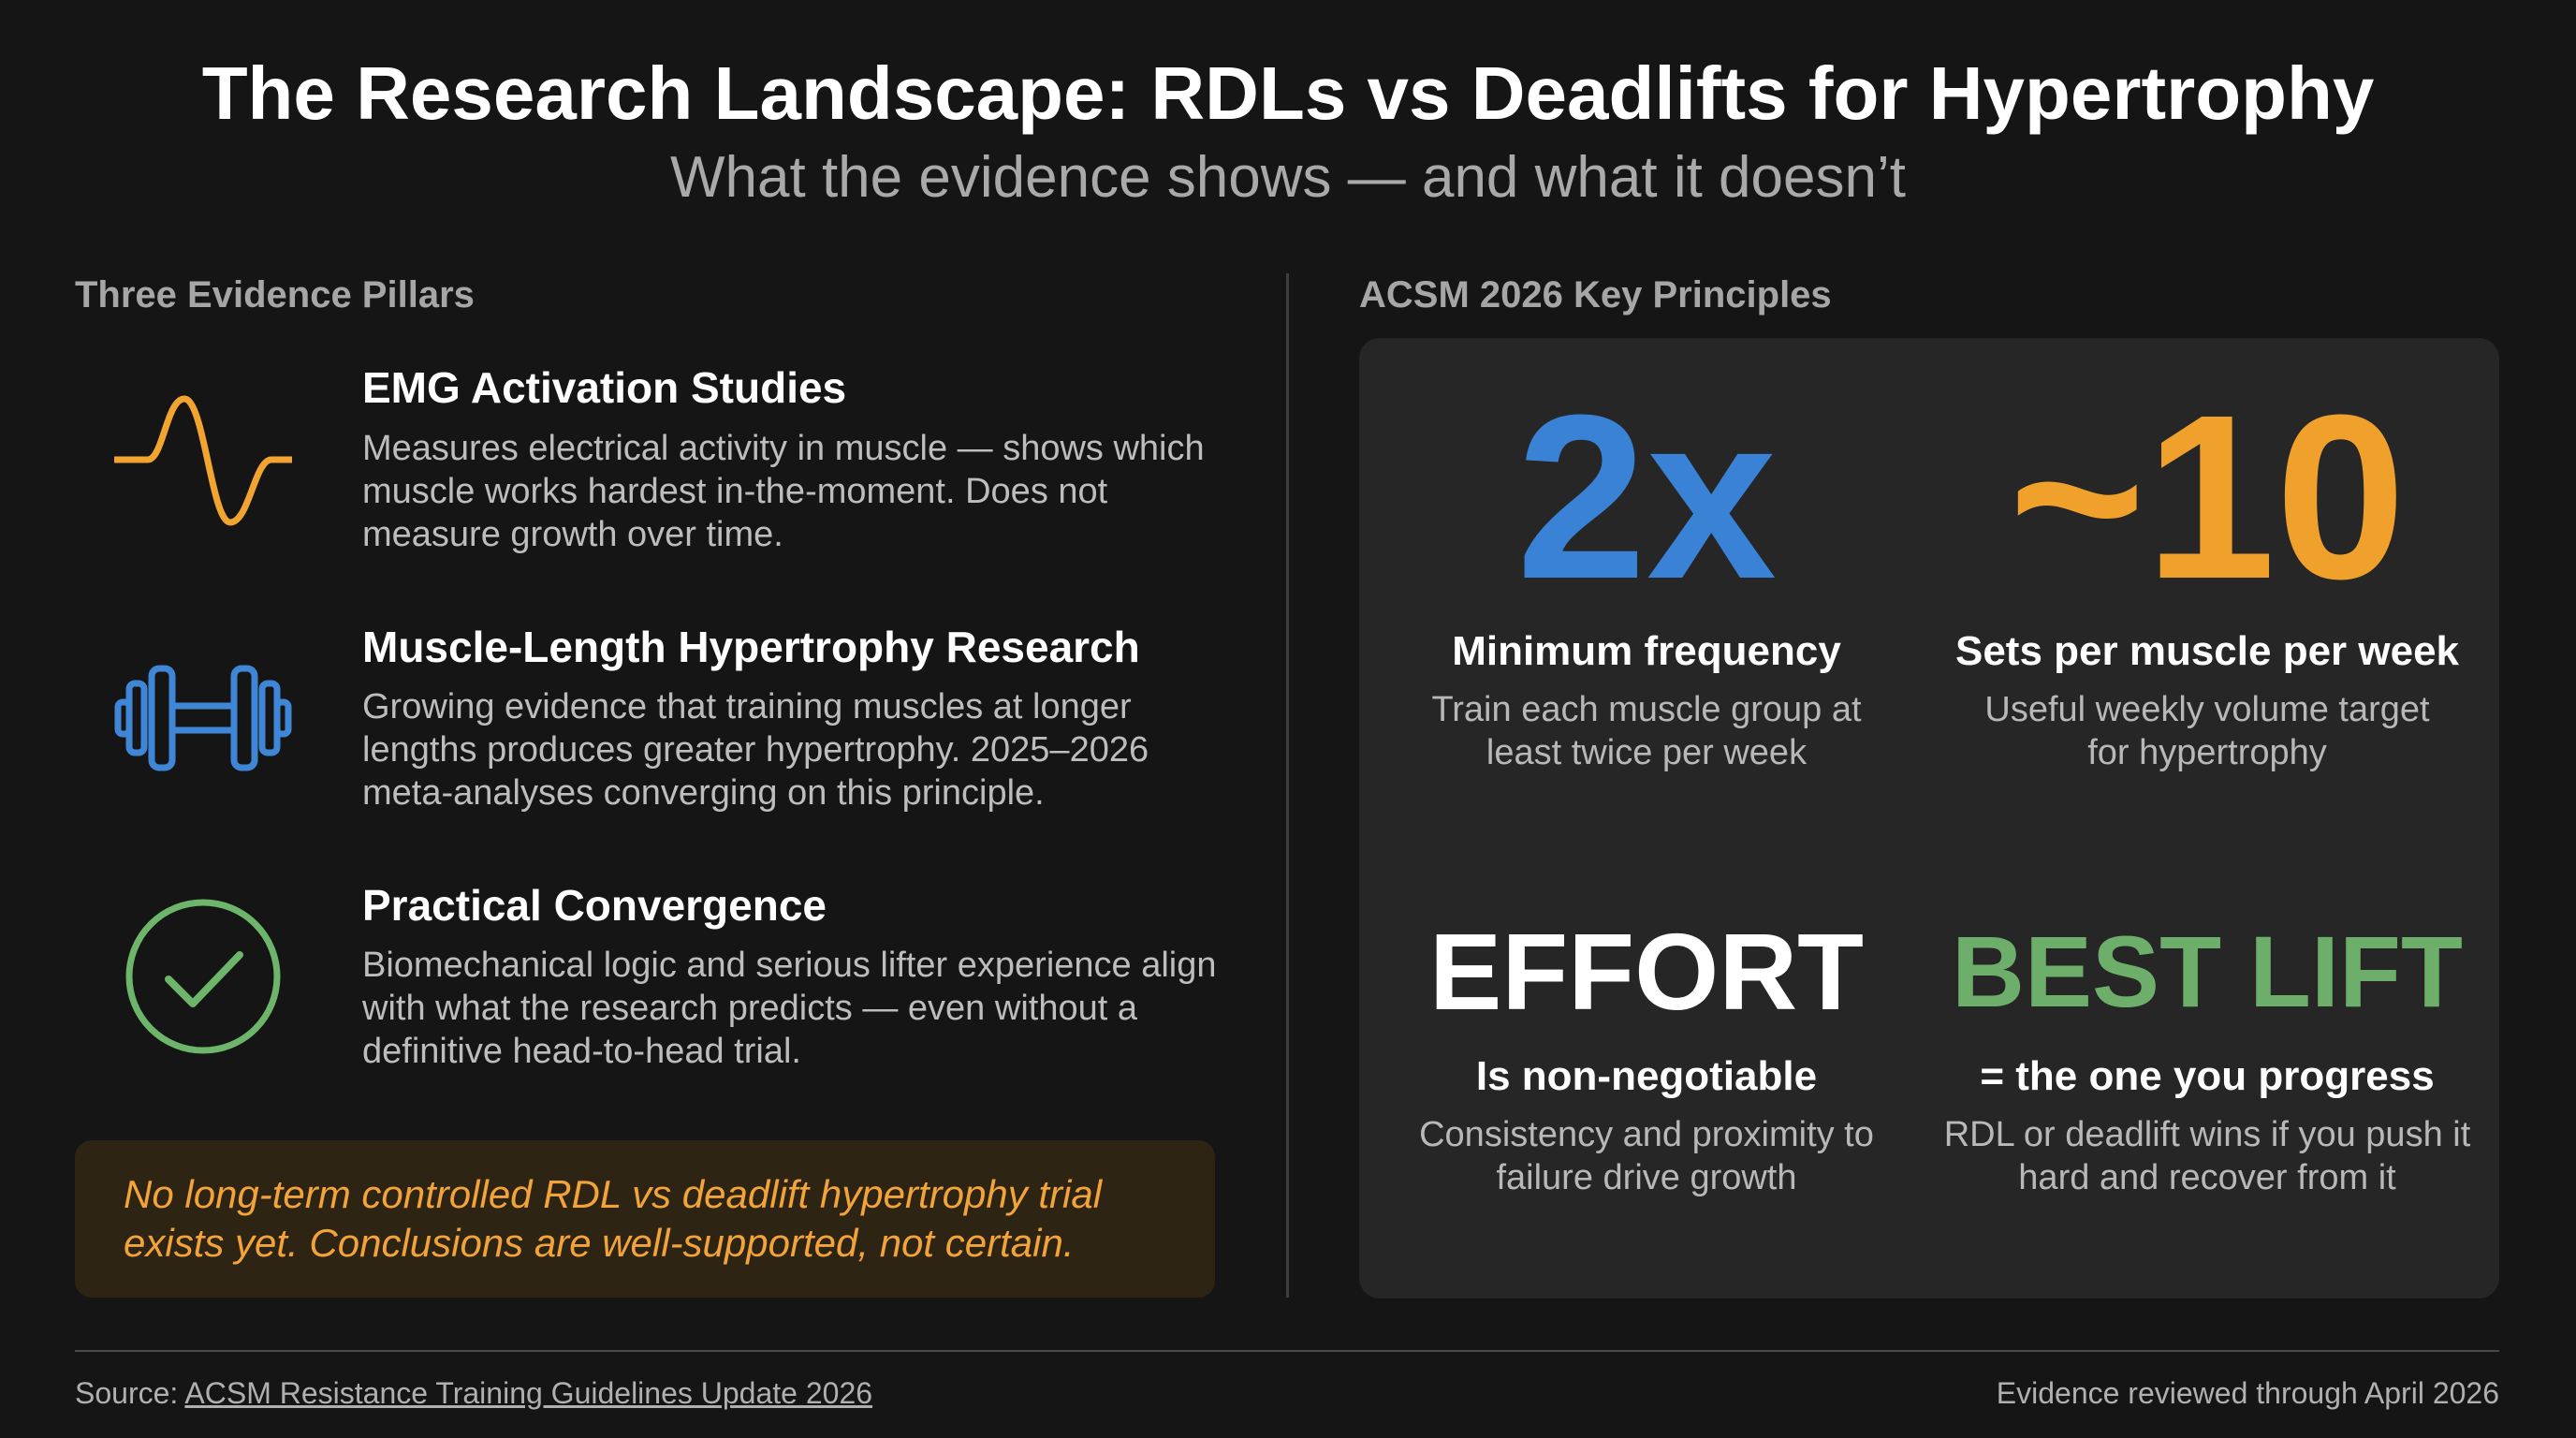 Image resolution: width=2576 pixels, height=1438 pixels. Describe the element at coordinates (604, 387) in the screenshot. I see `pillar-title-emg: EMG Activation Studies` at that location.